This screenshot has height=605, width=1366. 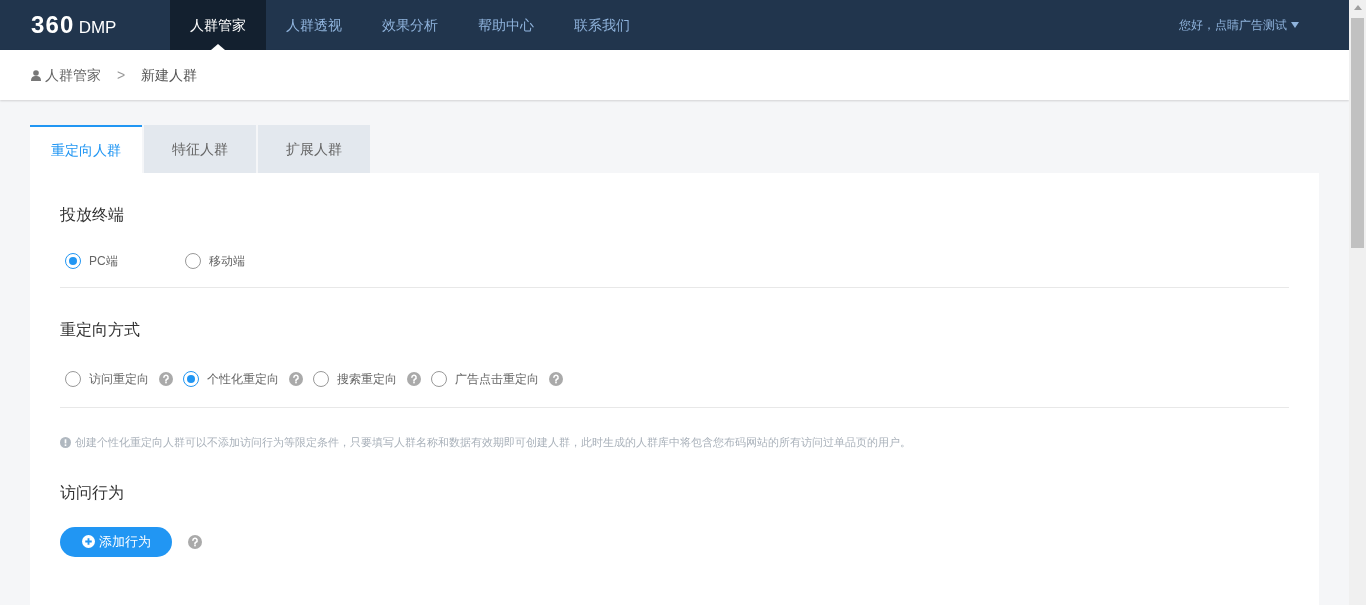 What do you see at coordinates (602, 25) in the screenshot?
I see `nav-tab: 联系我们` at bounding box center [602, 25].